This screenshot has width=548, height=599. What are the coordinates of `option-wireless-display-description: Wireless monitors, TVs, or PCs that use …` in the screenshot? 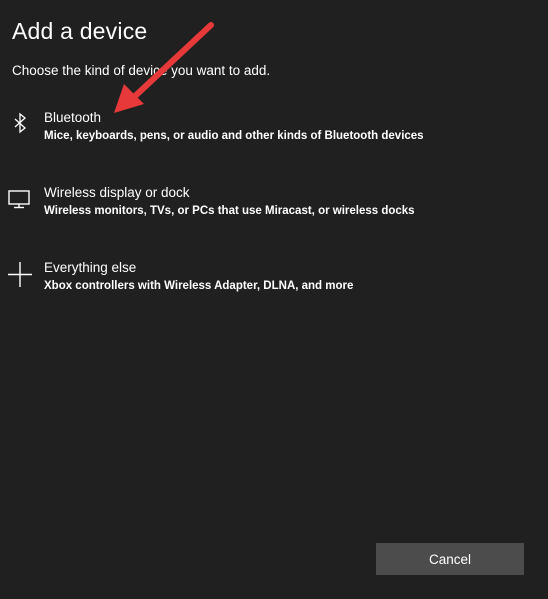 It's located at (229, 211).